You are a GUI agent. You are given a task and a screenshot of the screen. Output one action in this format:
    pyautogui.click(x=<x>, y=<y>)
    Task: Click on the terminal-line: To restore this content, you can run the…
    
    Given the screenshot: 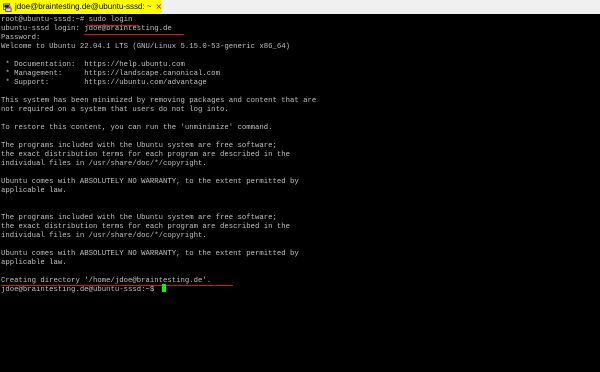 What is the action you would take?
    pyautogui.click(x=137, y=128)
    